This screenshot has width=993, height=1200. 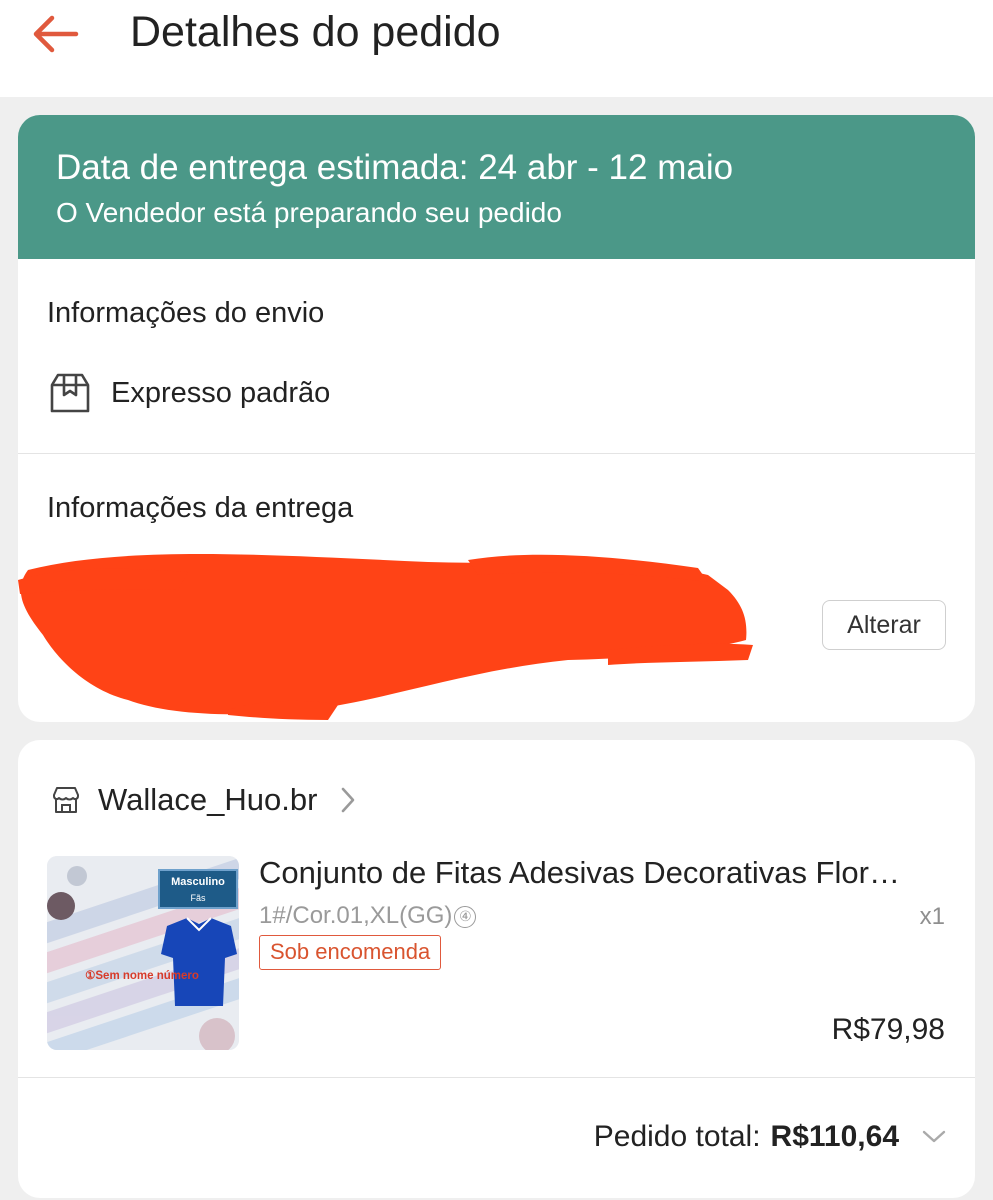 What do you see at coordinates (934, 1136) in the screenshot?
I see `chevron-down-icon` at bounding box center [934, 1136].